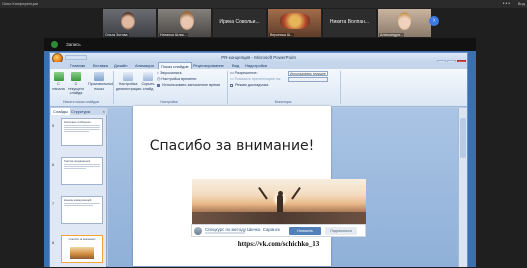 This screenshot has width=527, height=268. Describe the element at coordinates (20, 3) in the screenshot. I see `conference-title: Окно Конференции` at that location.